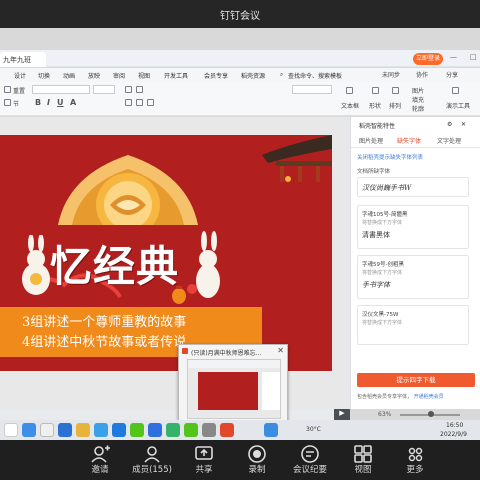 The height and width of the screenshot is (480, 480). What do you see at coordinates (94, 75) in the screenshot?
I see `menu-slideshow: 放映` at bounding box center [94, 75].